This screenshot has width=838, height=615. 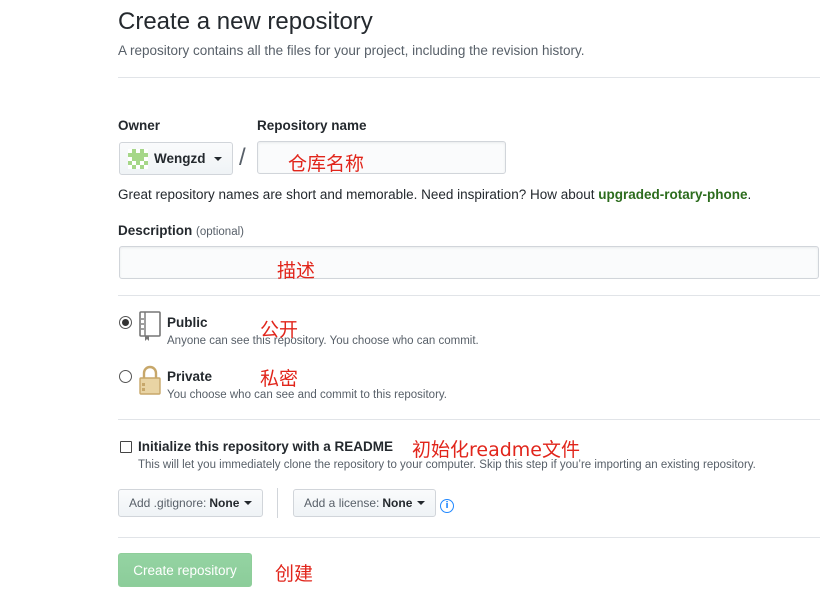 I want to click on readme-annotation: 初始化readme文件, so click(x=496, y=450).